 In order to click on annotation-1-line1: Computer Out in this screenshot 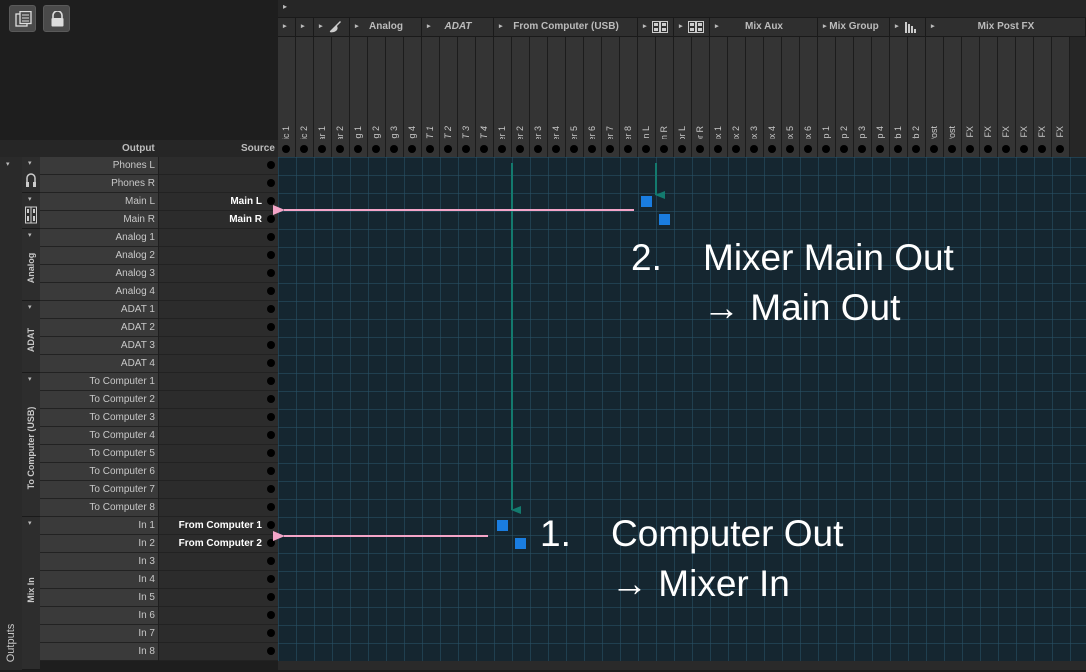, I will do `click(727, 533)`.